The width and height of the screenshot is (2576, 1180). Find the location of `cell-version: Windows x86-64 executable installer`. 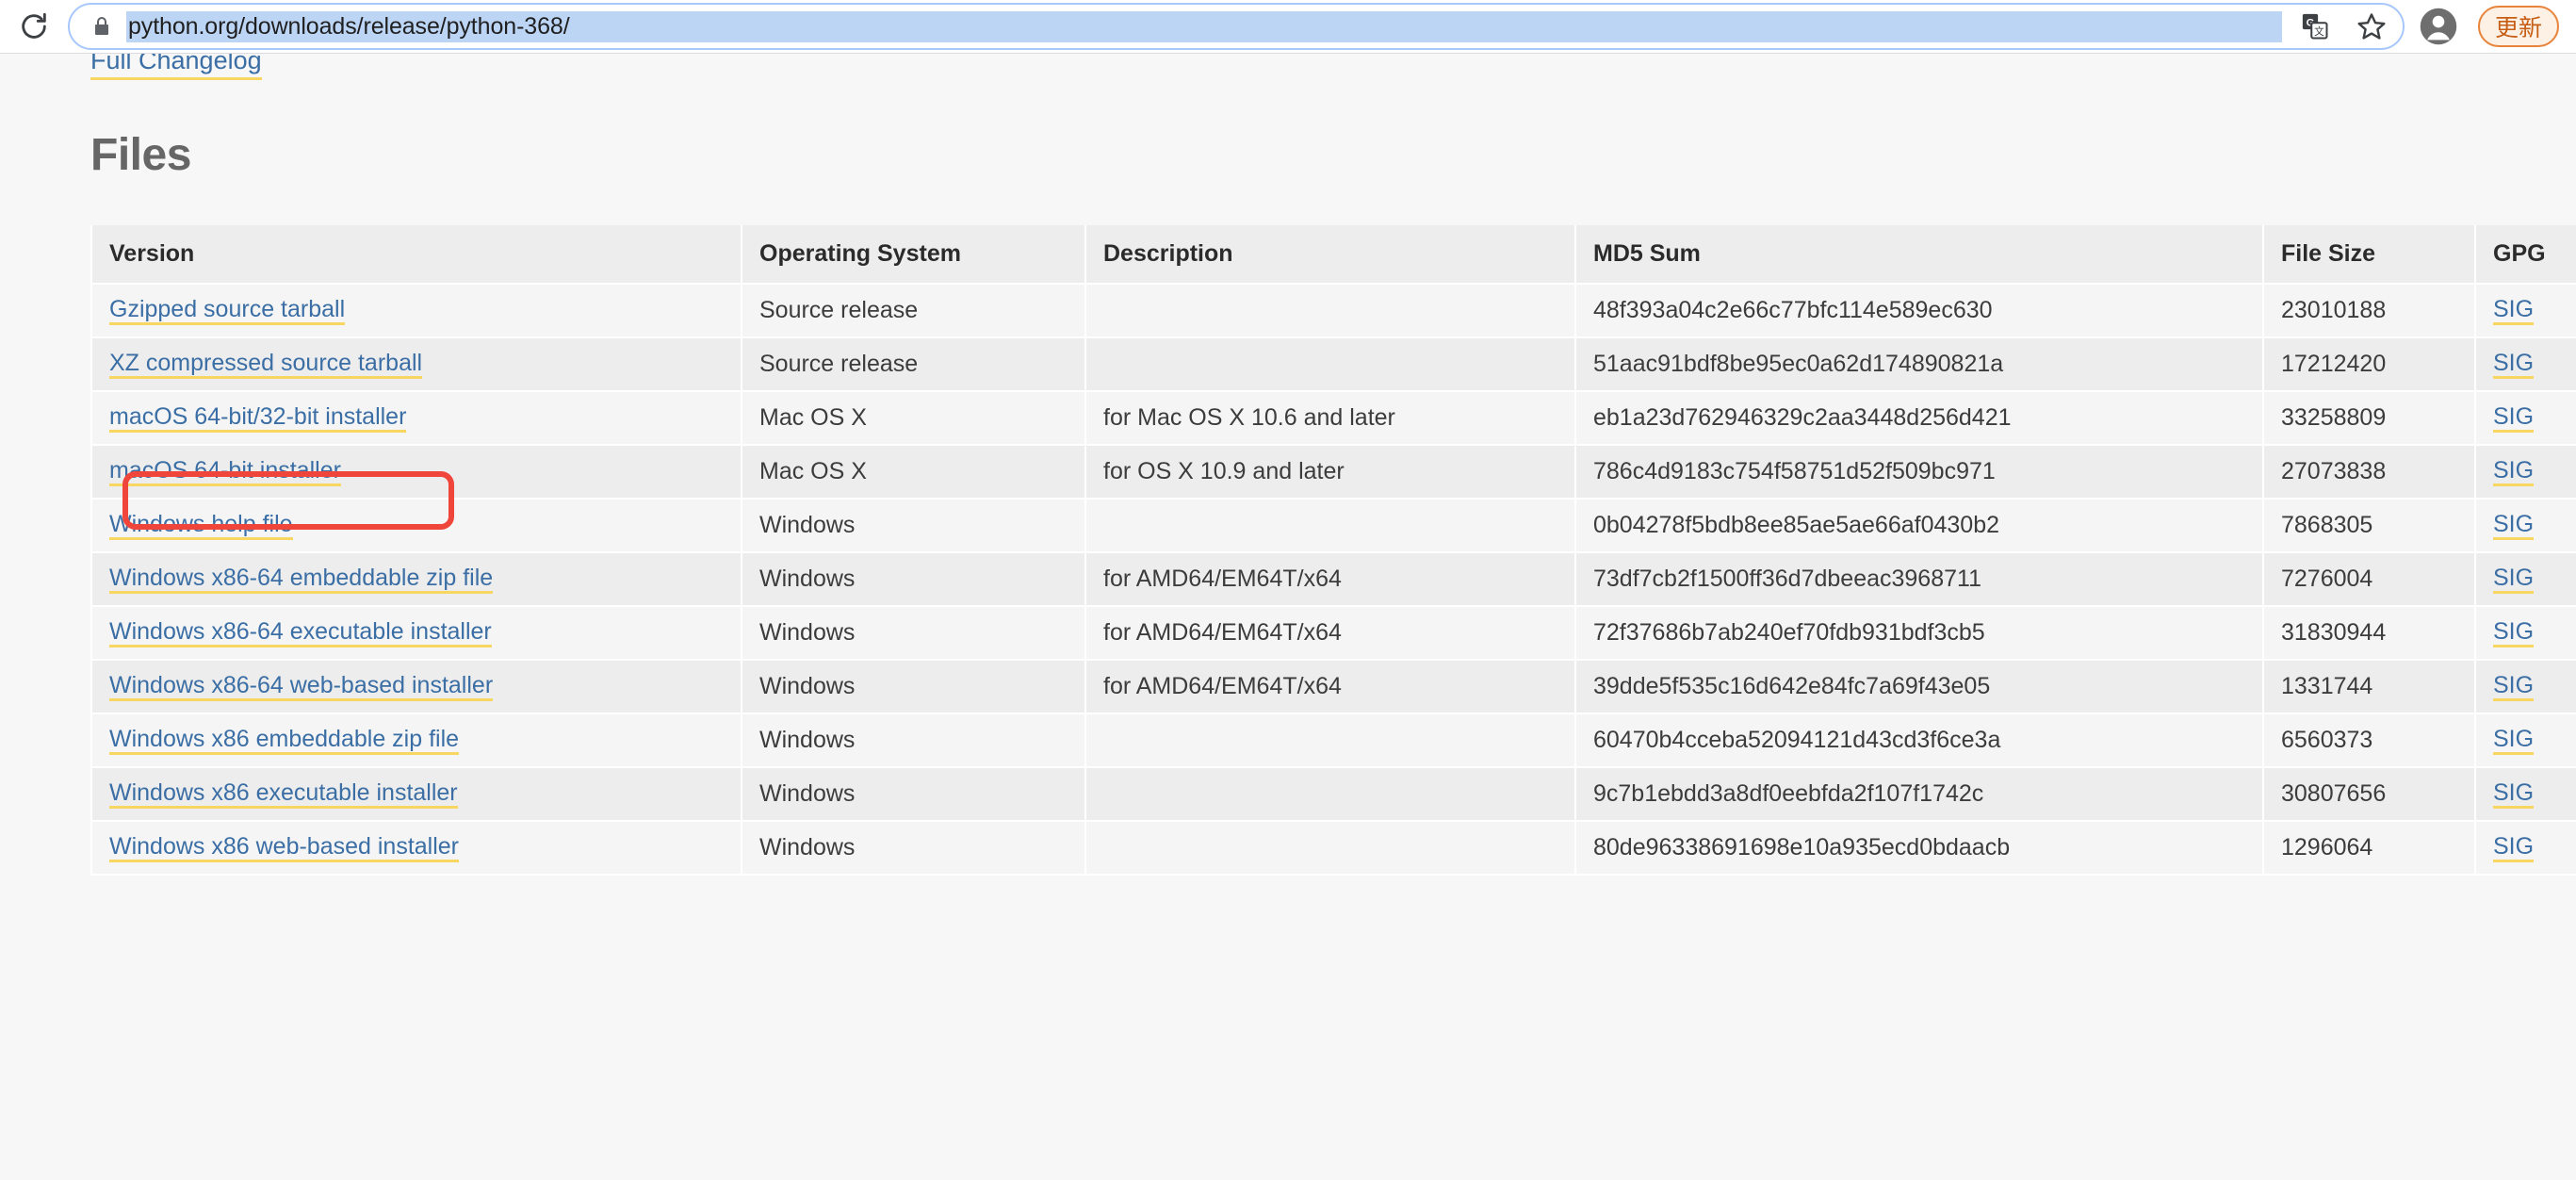

cell-version: Windows x86-64 executable installer is located at coordinates (416, 633).